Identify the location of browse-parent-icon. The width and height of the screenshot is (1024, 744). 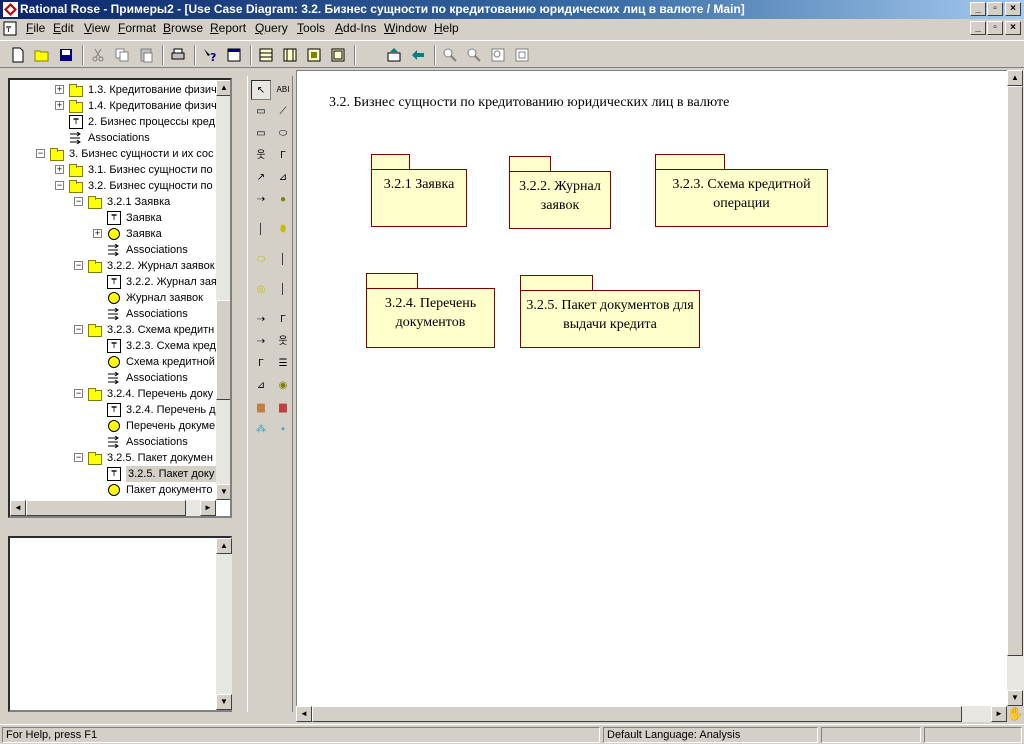
(394, 55).